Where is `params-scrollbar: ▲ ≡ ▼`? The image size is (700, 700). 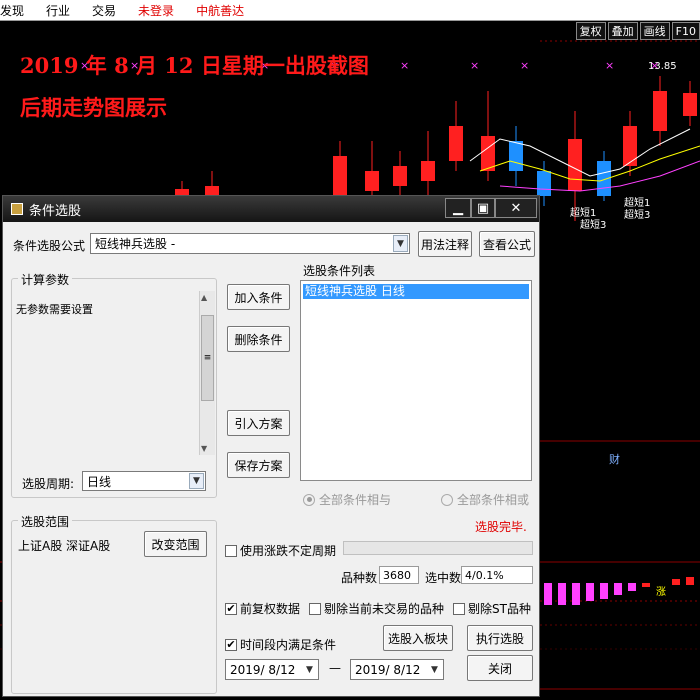
params-scrollbar: ▲ ≡ ▼ is located at coordinates (207, 373).